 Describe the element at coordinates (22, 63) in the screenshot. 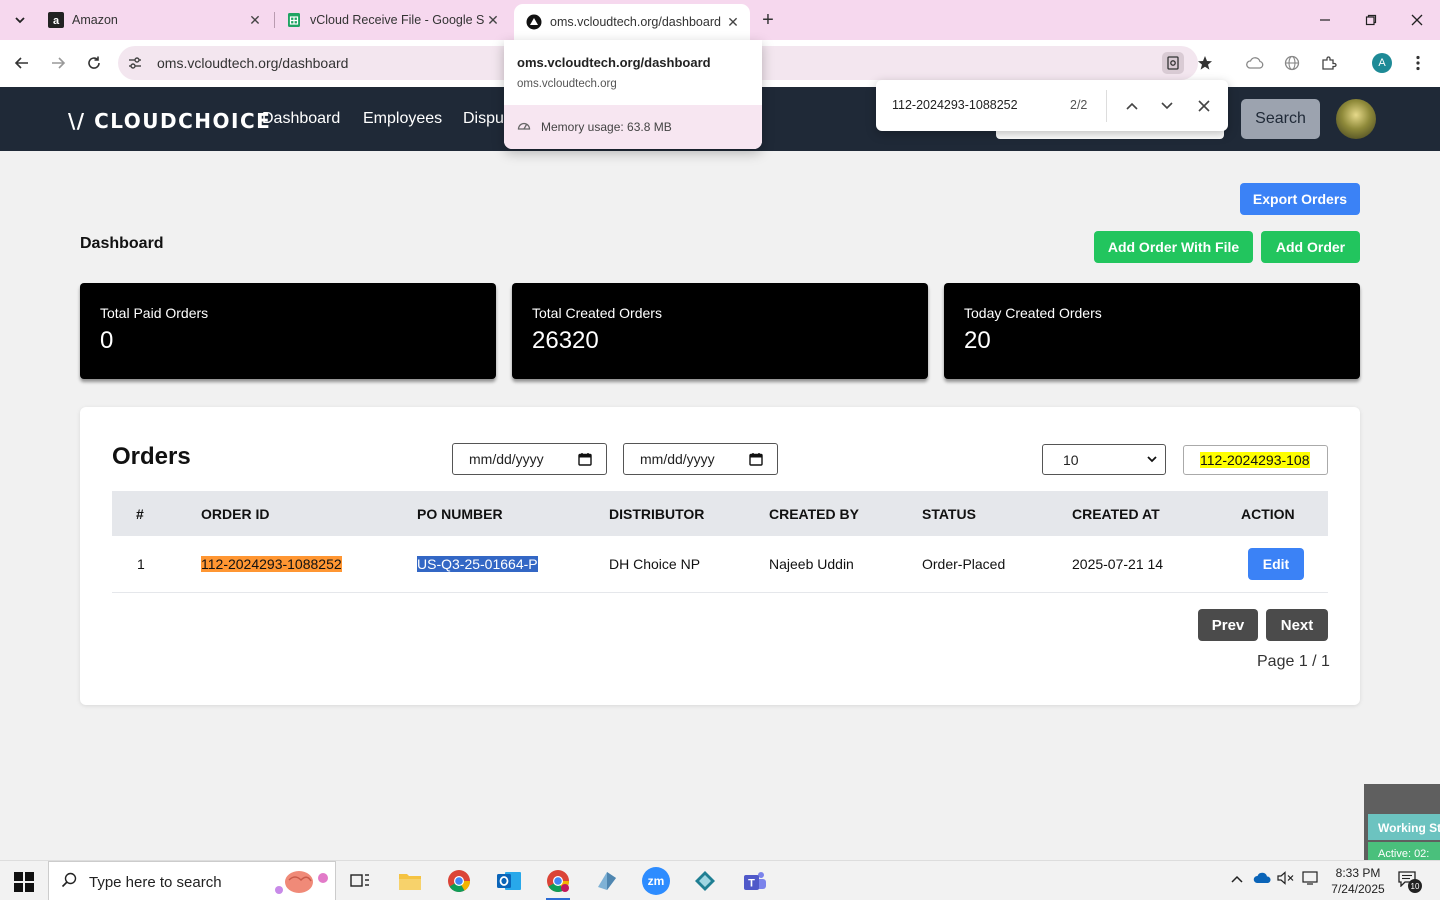

I see `back-icon` at that location.